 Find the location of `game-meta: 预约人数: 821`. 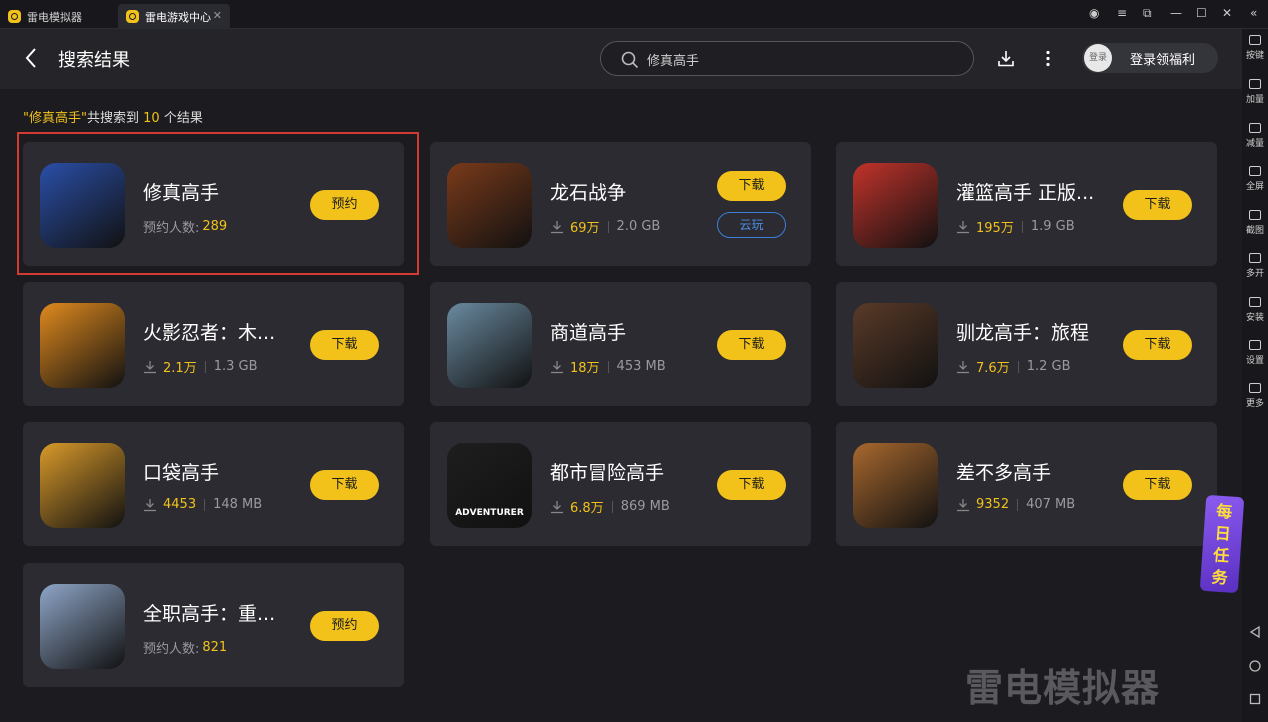

game-meta: 预约人数: 821 is located at coordinates (185, 647).